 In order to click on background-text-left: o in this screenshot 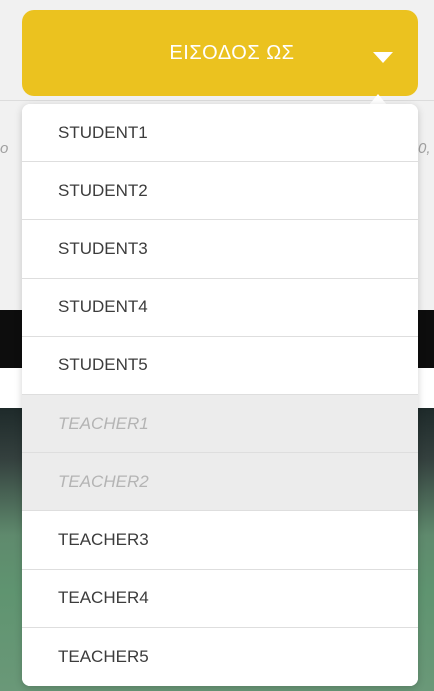, I will do `click(4, 148)`.